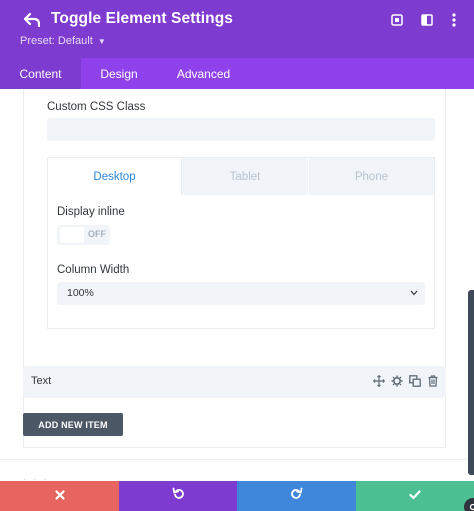 This screenshot has height=511, width=474. I want to click on back-arrow-icon, so click(32, 20).